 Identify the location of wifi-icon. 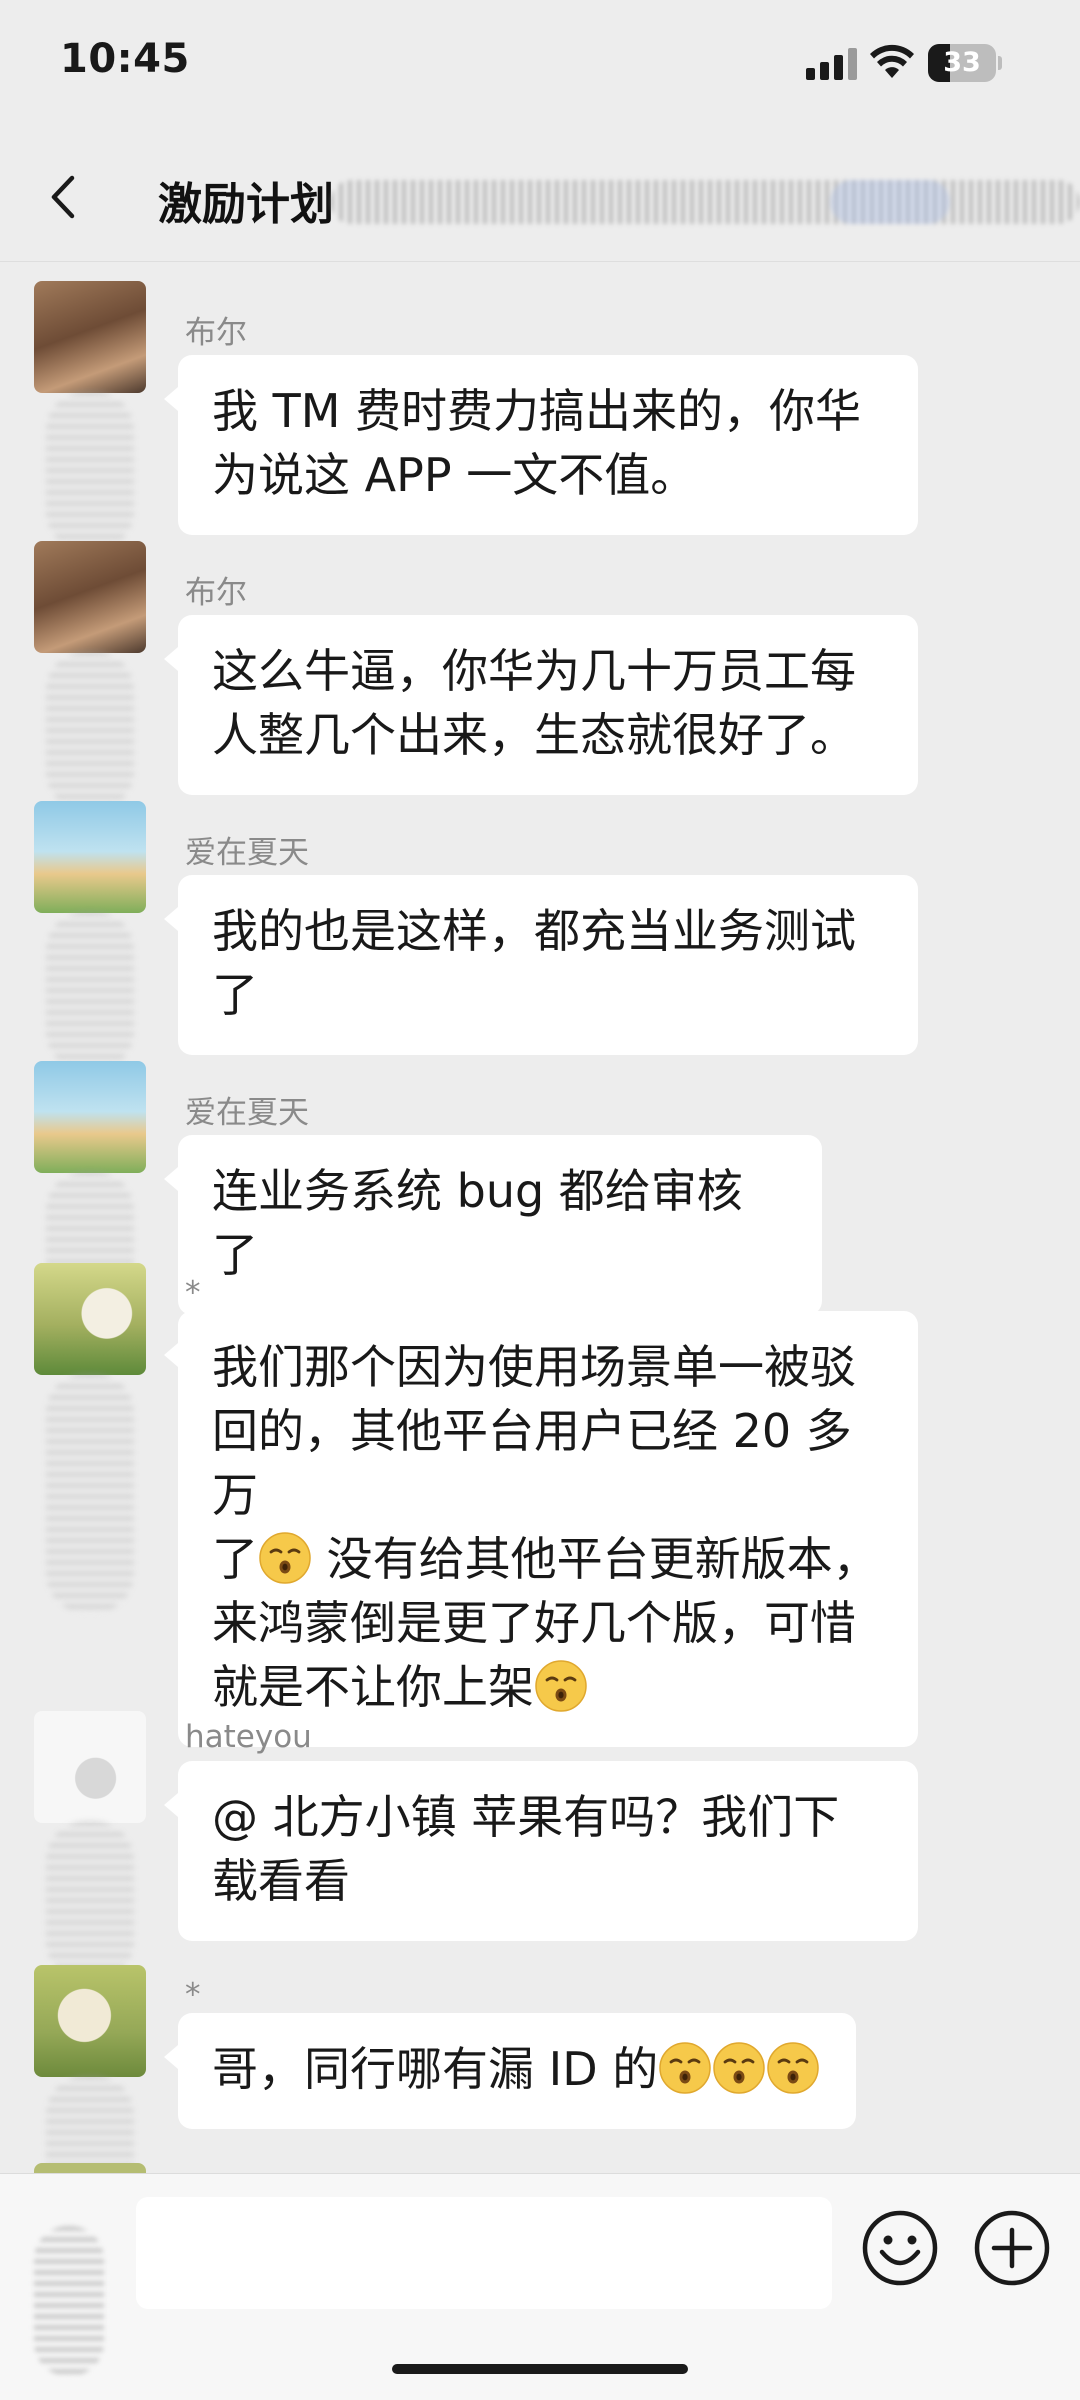
(892, 61).